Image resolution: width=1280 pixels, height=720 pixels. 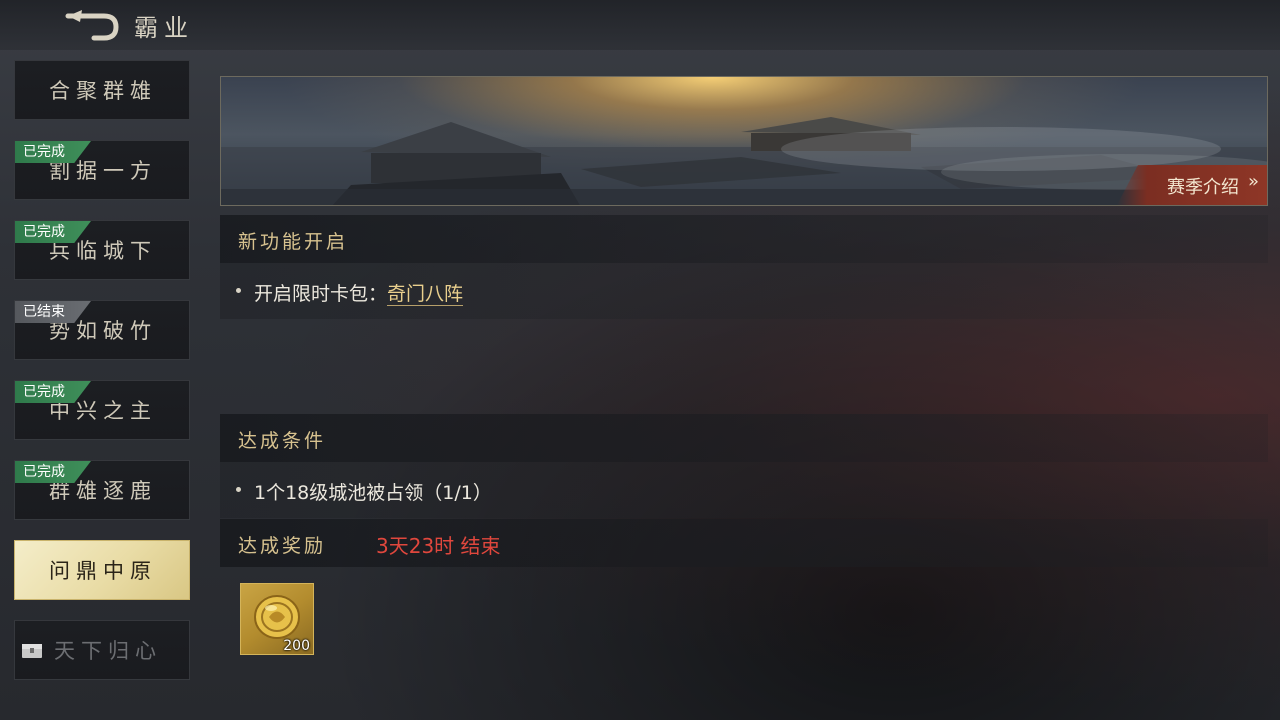 What do you see at coordinates (438, 546) in the screenshot?
I see `reward-timer: 3天23时 结束` at bounding box center [438, 546].